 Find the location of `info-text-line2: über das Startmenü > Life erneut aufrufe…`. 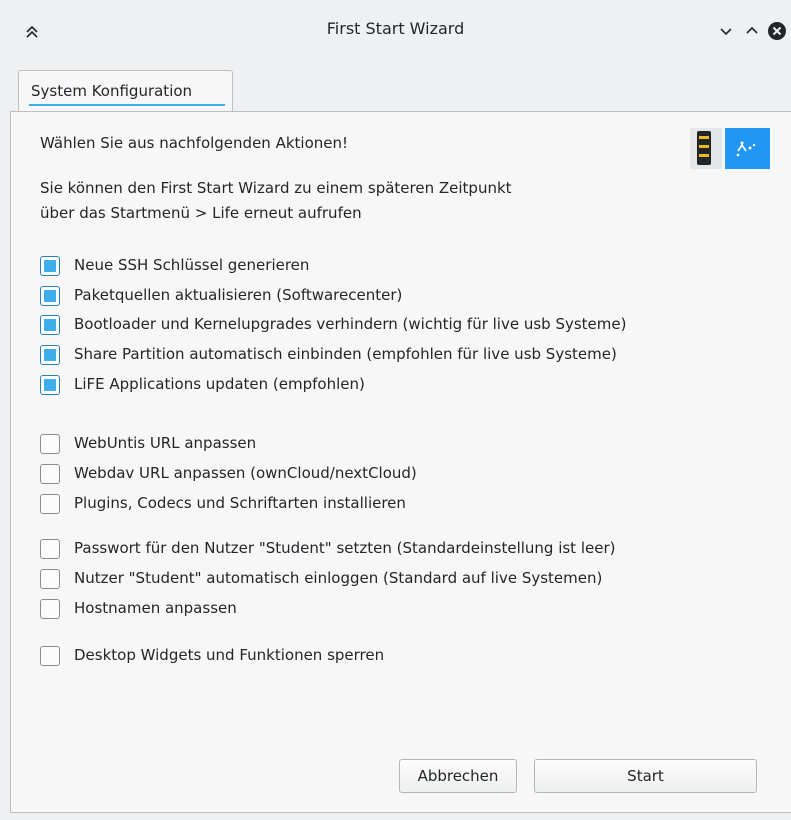

info-text-line2: über das Startmenü > Life erneut aufrufe… is located at coordinates (201, 213).